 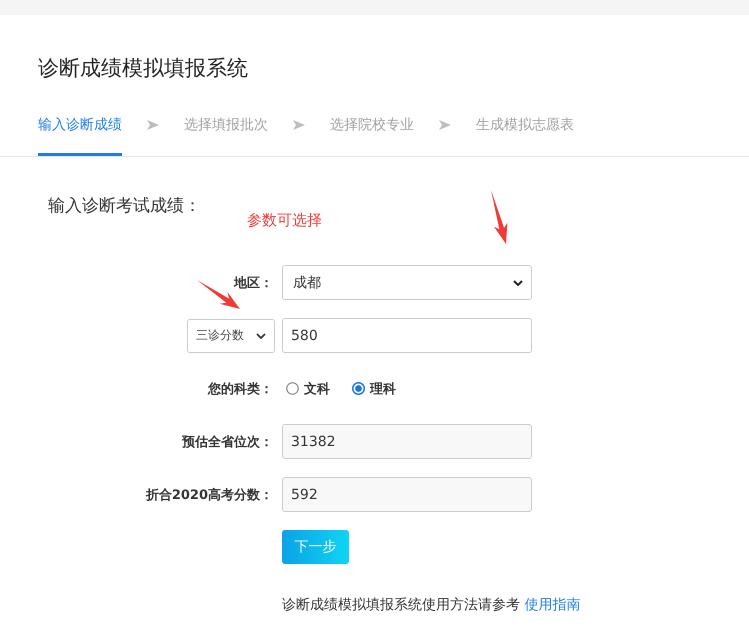 What do you see at coordinates (240, 389) in the screenshot?
I see `field-label: 您的科类：` at bounding box center [240, 389].